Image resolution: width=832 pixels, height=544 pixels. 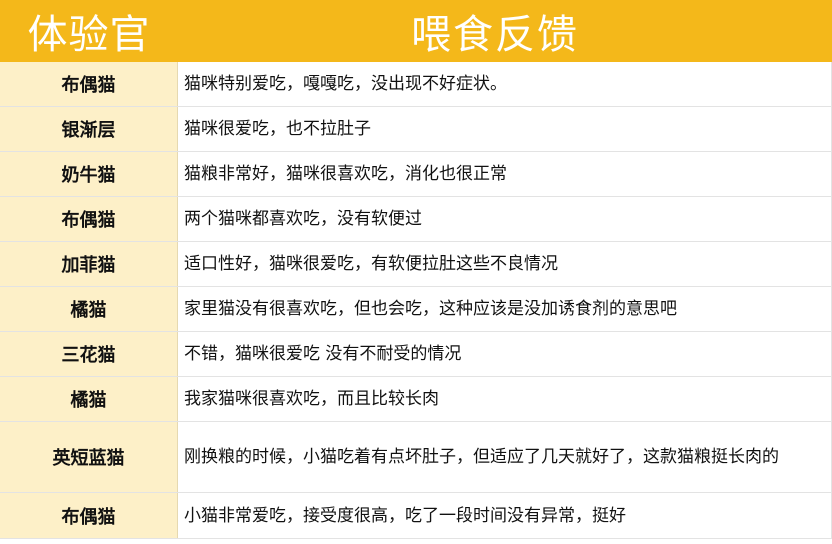 What do you see at coordinates (89, 35) in the screenshot?
I see `header-tester: 体验官` at bounding box center [89, 35].